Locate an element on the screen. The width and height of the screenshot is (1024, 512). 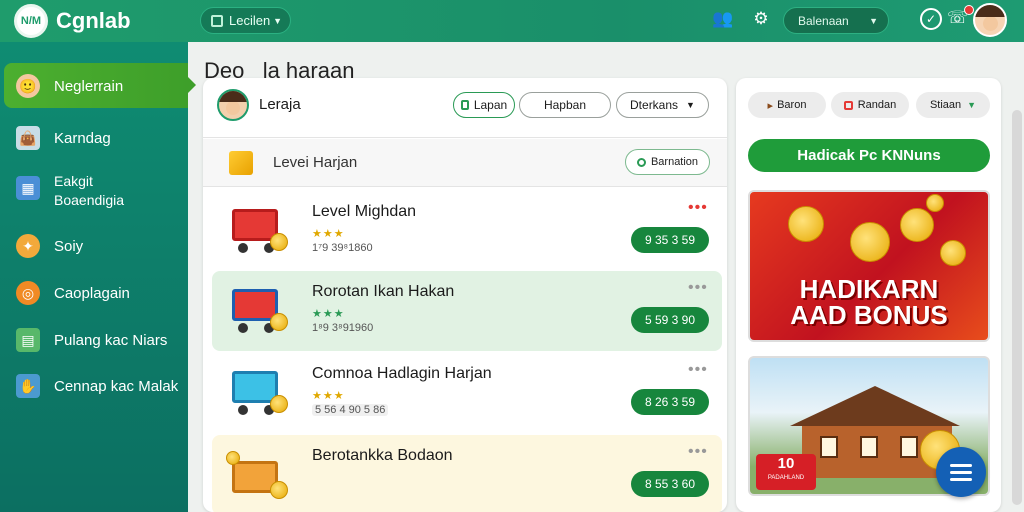
users-icon: 👥 is located at coordinates (723, 19).